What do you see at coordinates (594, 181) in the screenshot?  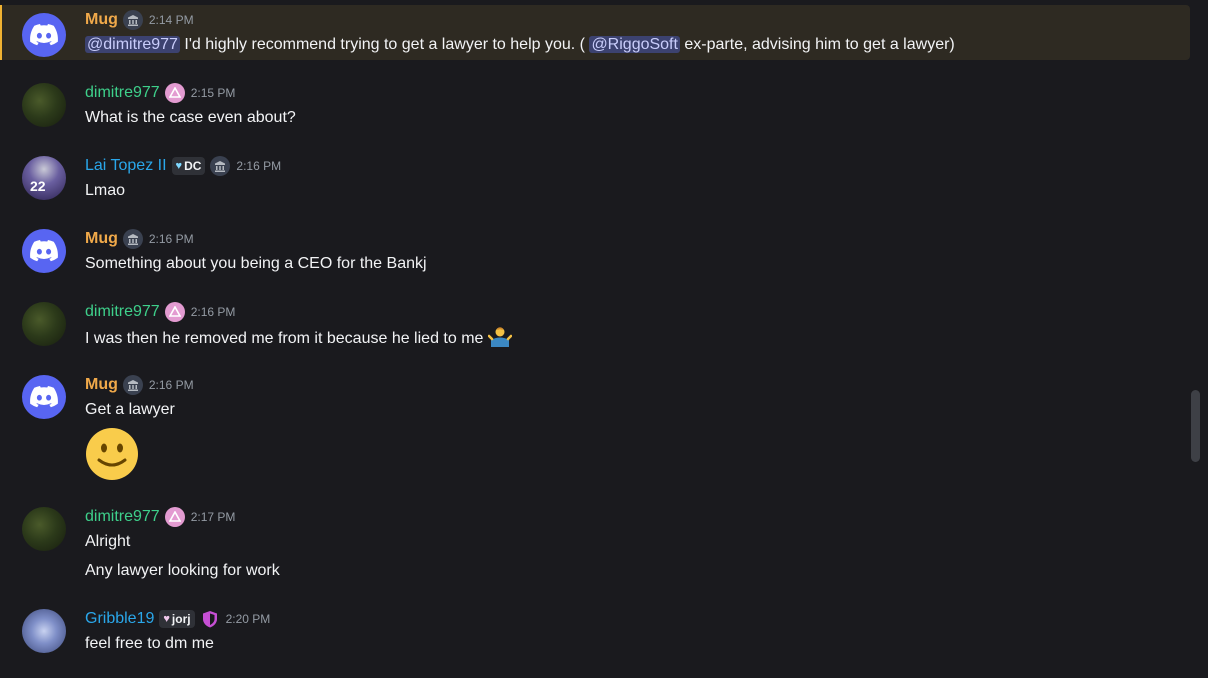 I see `message-lai: 22 Lai Topez II ♥ DC 2:16 PM Lmao` at bounding box center [594, 181].